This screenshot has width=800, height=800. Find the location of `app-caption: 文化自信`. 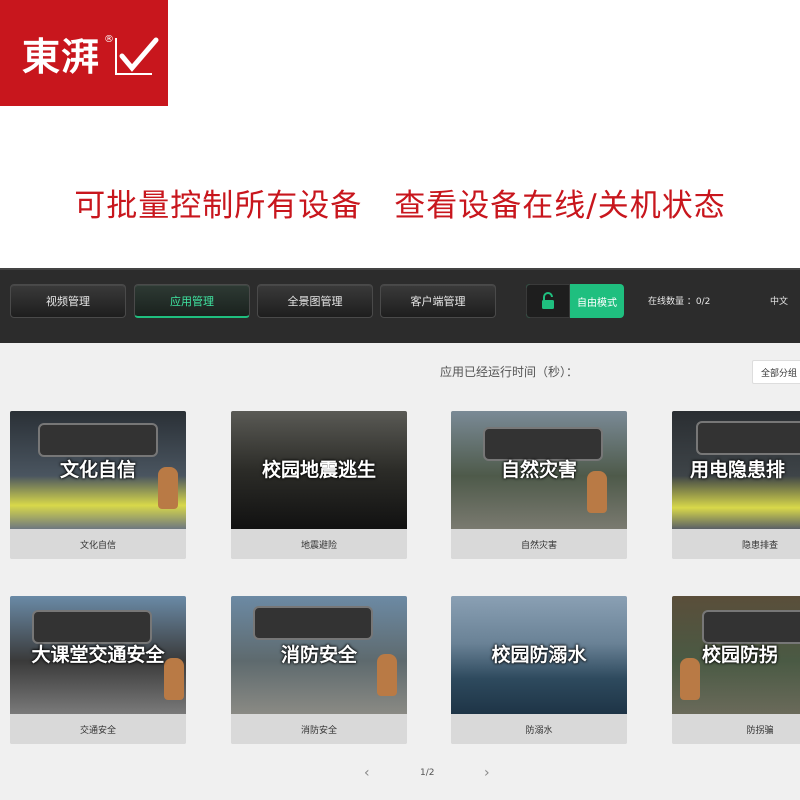

app-caption: 文化自信 is located at coordinates (98, 544).